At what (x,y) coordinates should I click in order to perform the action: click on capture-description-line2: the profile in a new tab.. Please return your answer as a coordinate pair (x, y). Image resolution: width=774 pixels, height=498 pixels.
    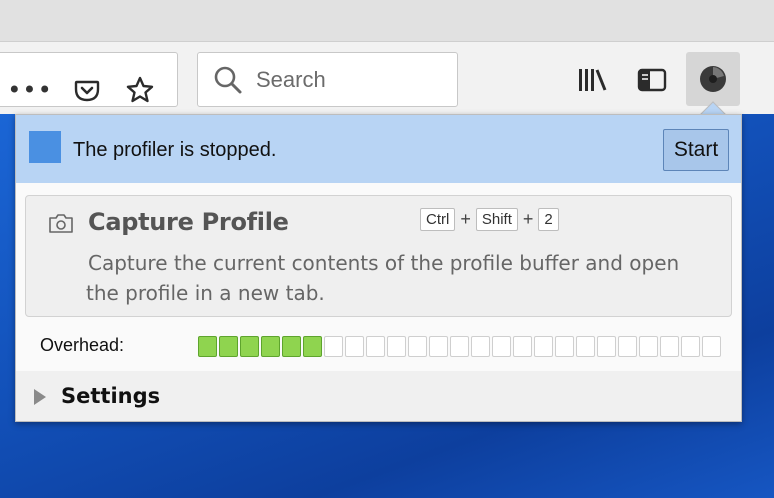
    Looking at the image, I should click on (205, 293).